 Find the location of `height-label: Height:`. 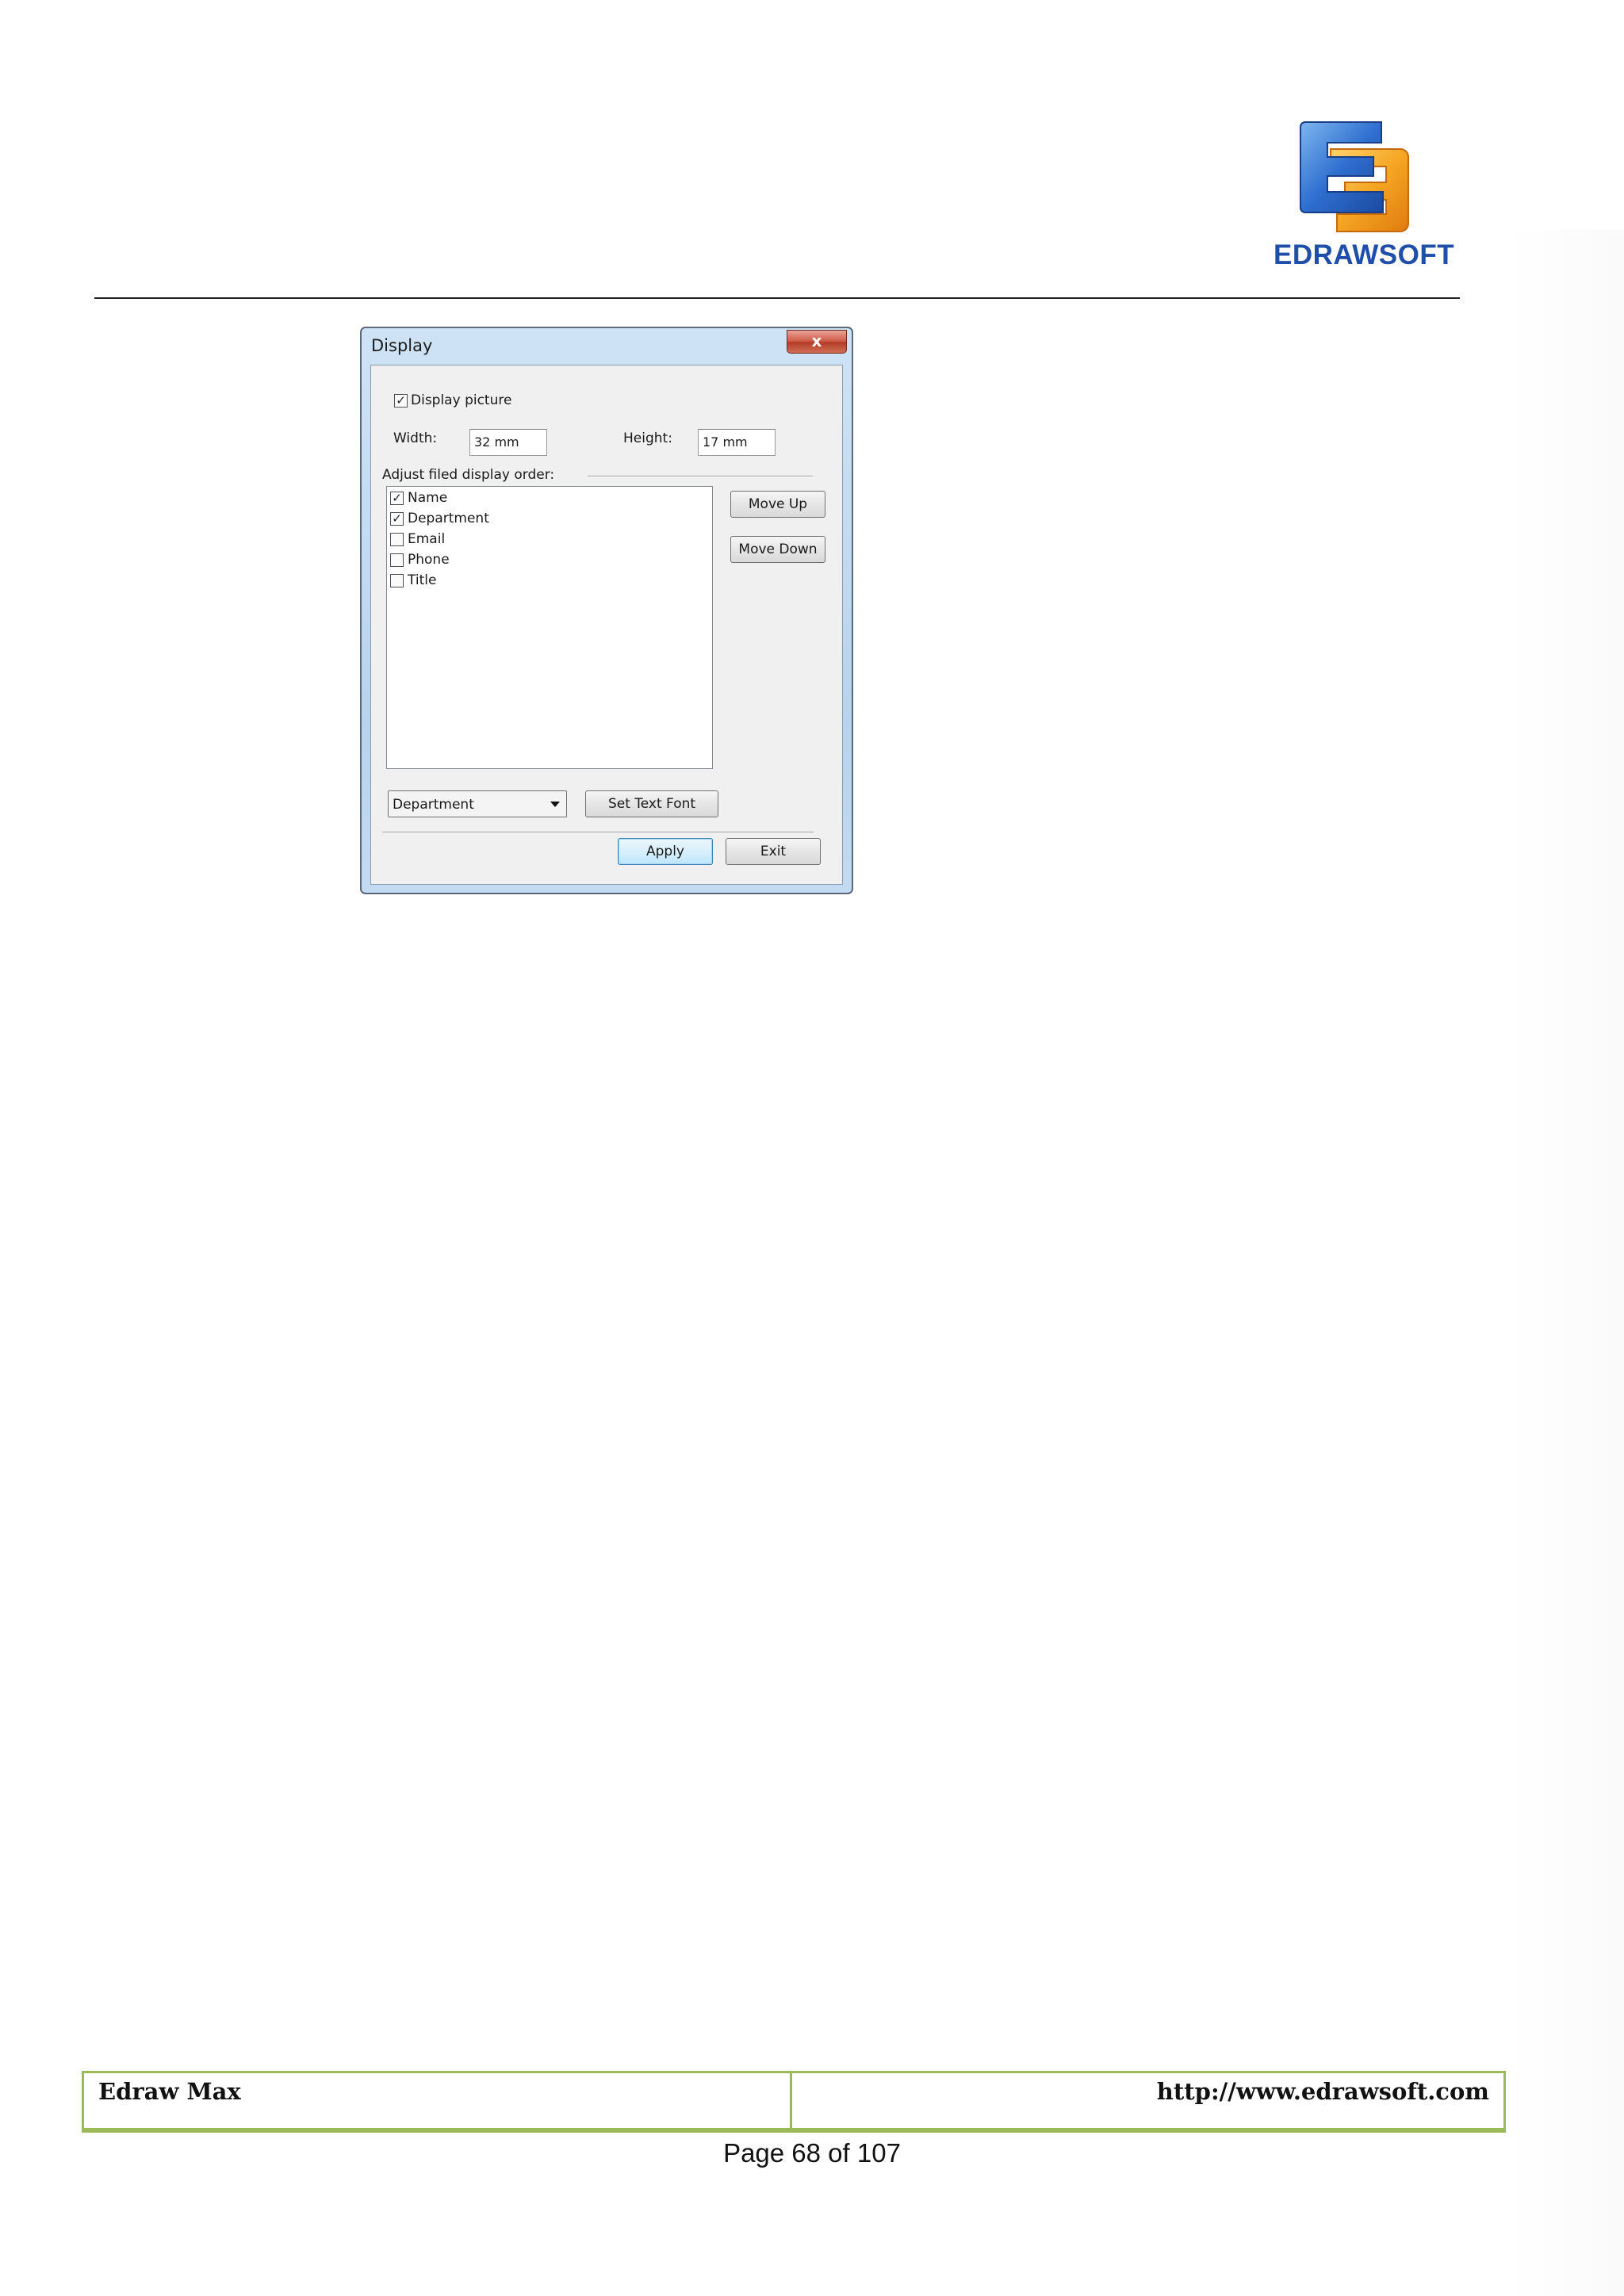

height-label: Height: is located at coordinates (647, 438).